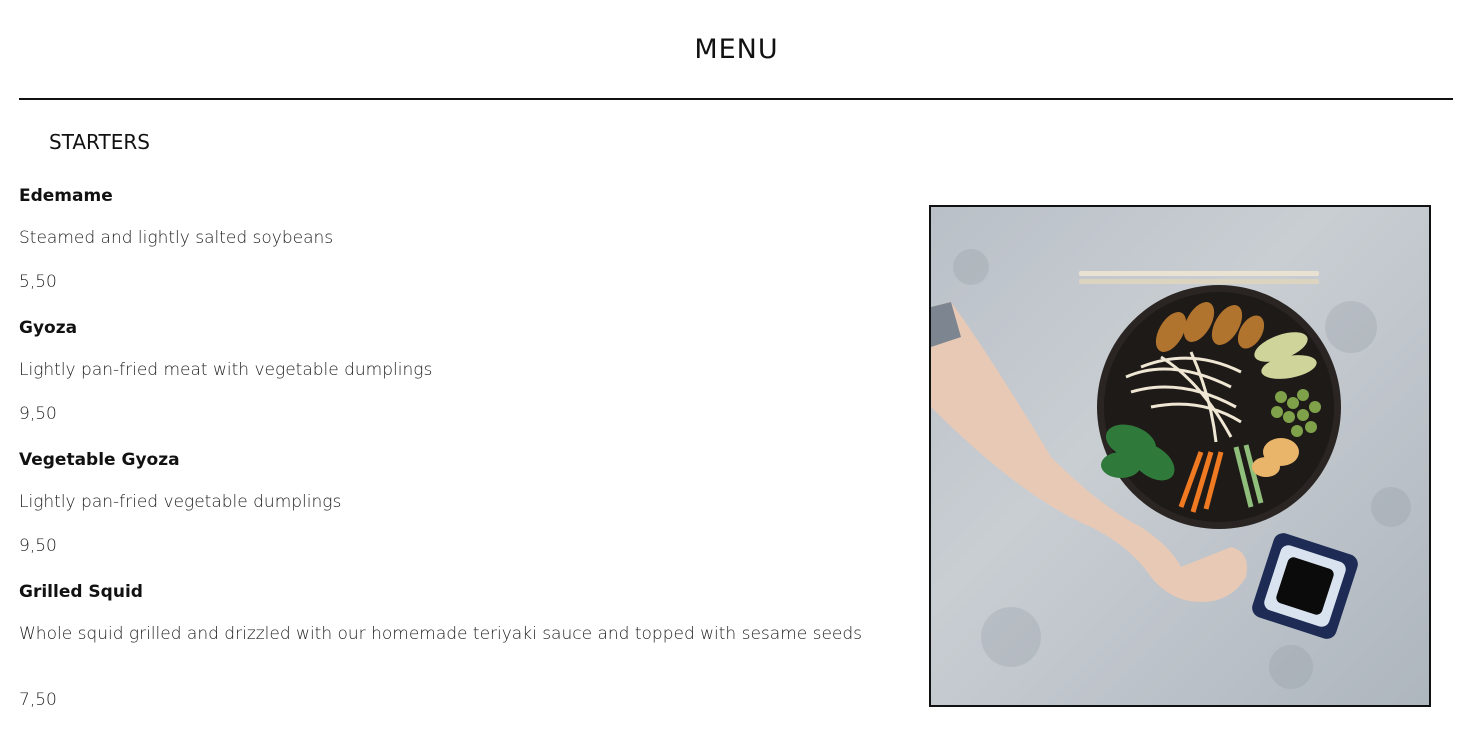 The image size is (1481, 743). I want to click on item-name: Vegetable Gyoza, so click(99, 460).